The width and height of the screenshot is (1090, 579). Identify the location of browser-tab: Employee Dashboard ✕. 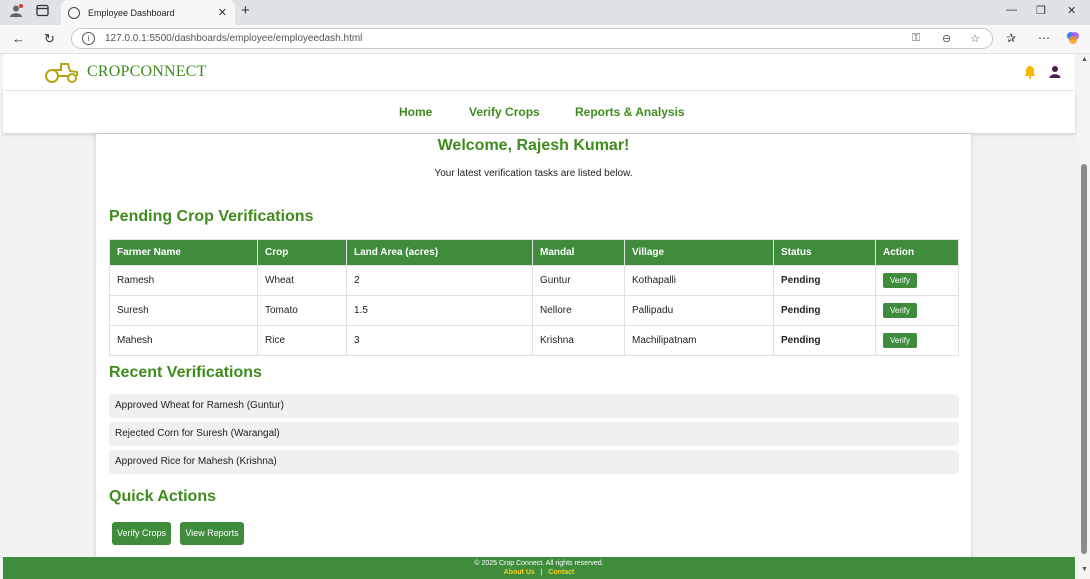
(148, 12).